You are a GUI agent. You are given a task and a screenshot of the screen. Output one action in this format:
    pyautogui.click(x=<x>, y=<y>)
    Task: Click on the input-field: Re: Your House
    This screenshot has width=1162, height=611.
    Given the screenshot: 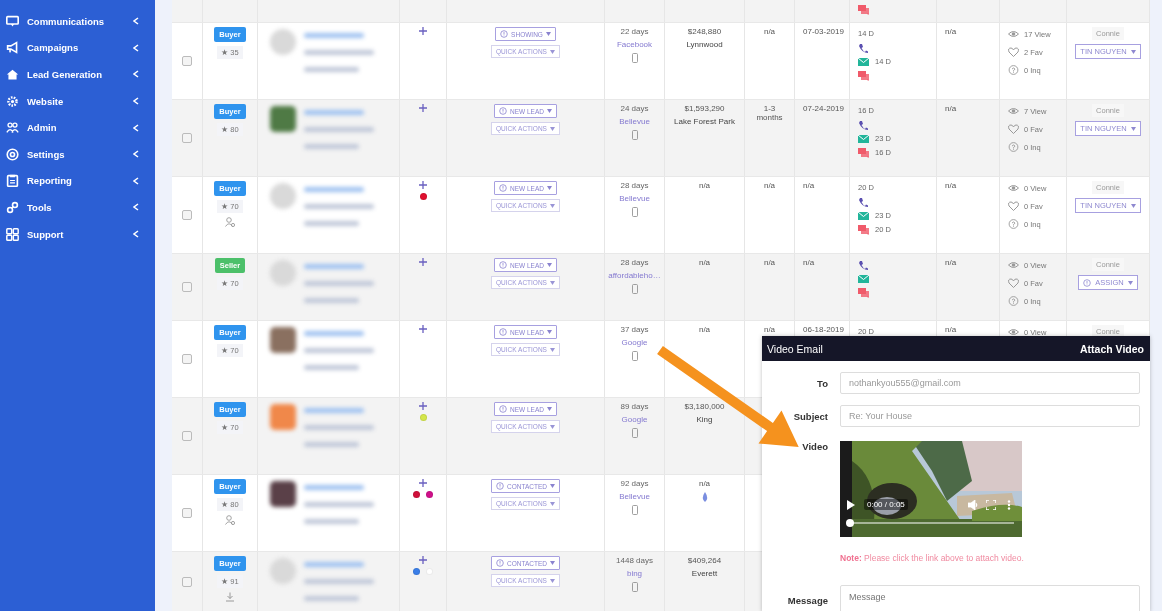 What is the action you would take?
    pyautogui.click(x=990, y=416)
    